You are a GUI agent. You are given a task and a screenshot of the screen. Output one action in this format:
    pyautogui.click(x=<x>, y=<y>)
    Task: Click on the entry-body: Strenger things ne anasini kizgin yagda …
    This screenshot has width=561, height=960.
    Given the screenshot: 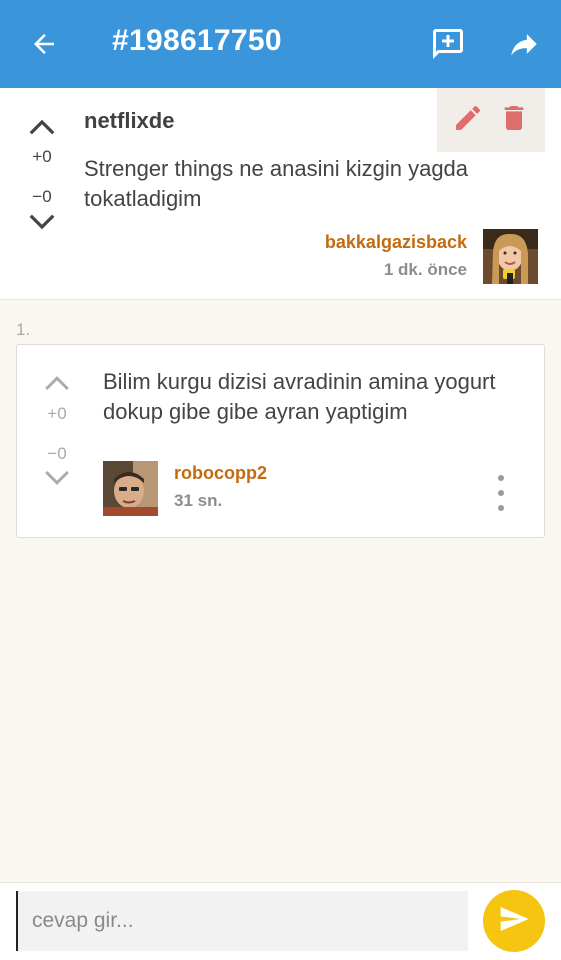 What is the action you would take?
    pyautogui.click(x=276, y=183)
    